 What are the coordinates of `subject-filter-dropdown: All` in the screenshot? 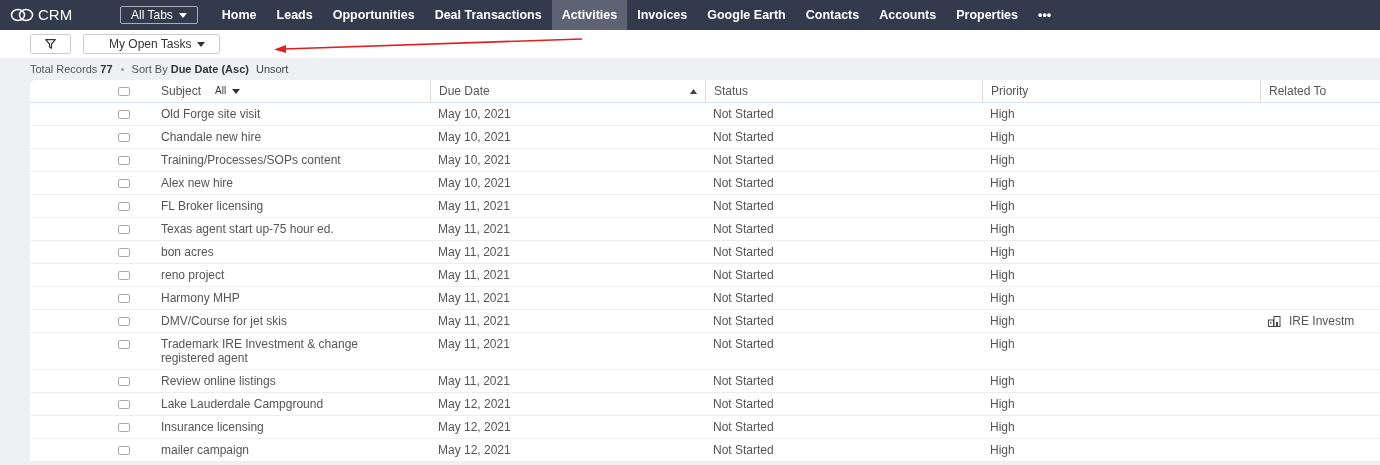 It's located at (228, 91).